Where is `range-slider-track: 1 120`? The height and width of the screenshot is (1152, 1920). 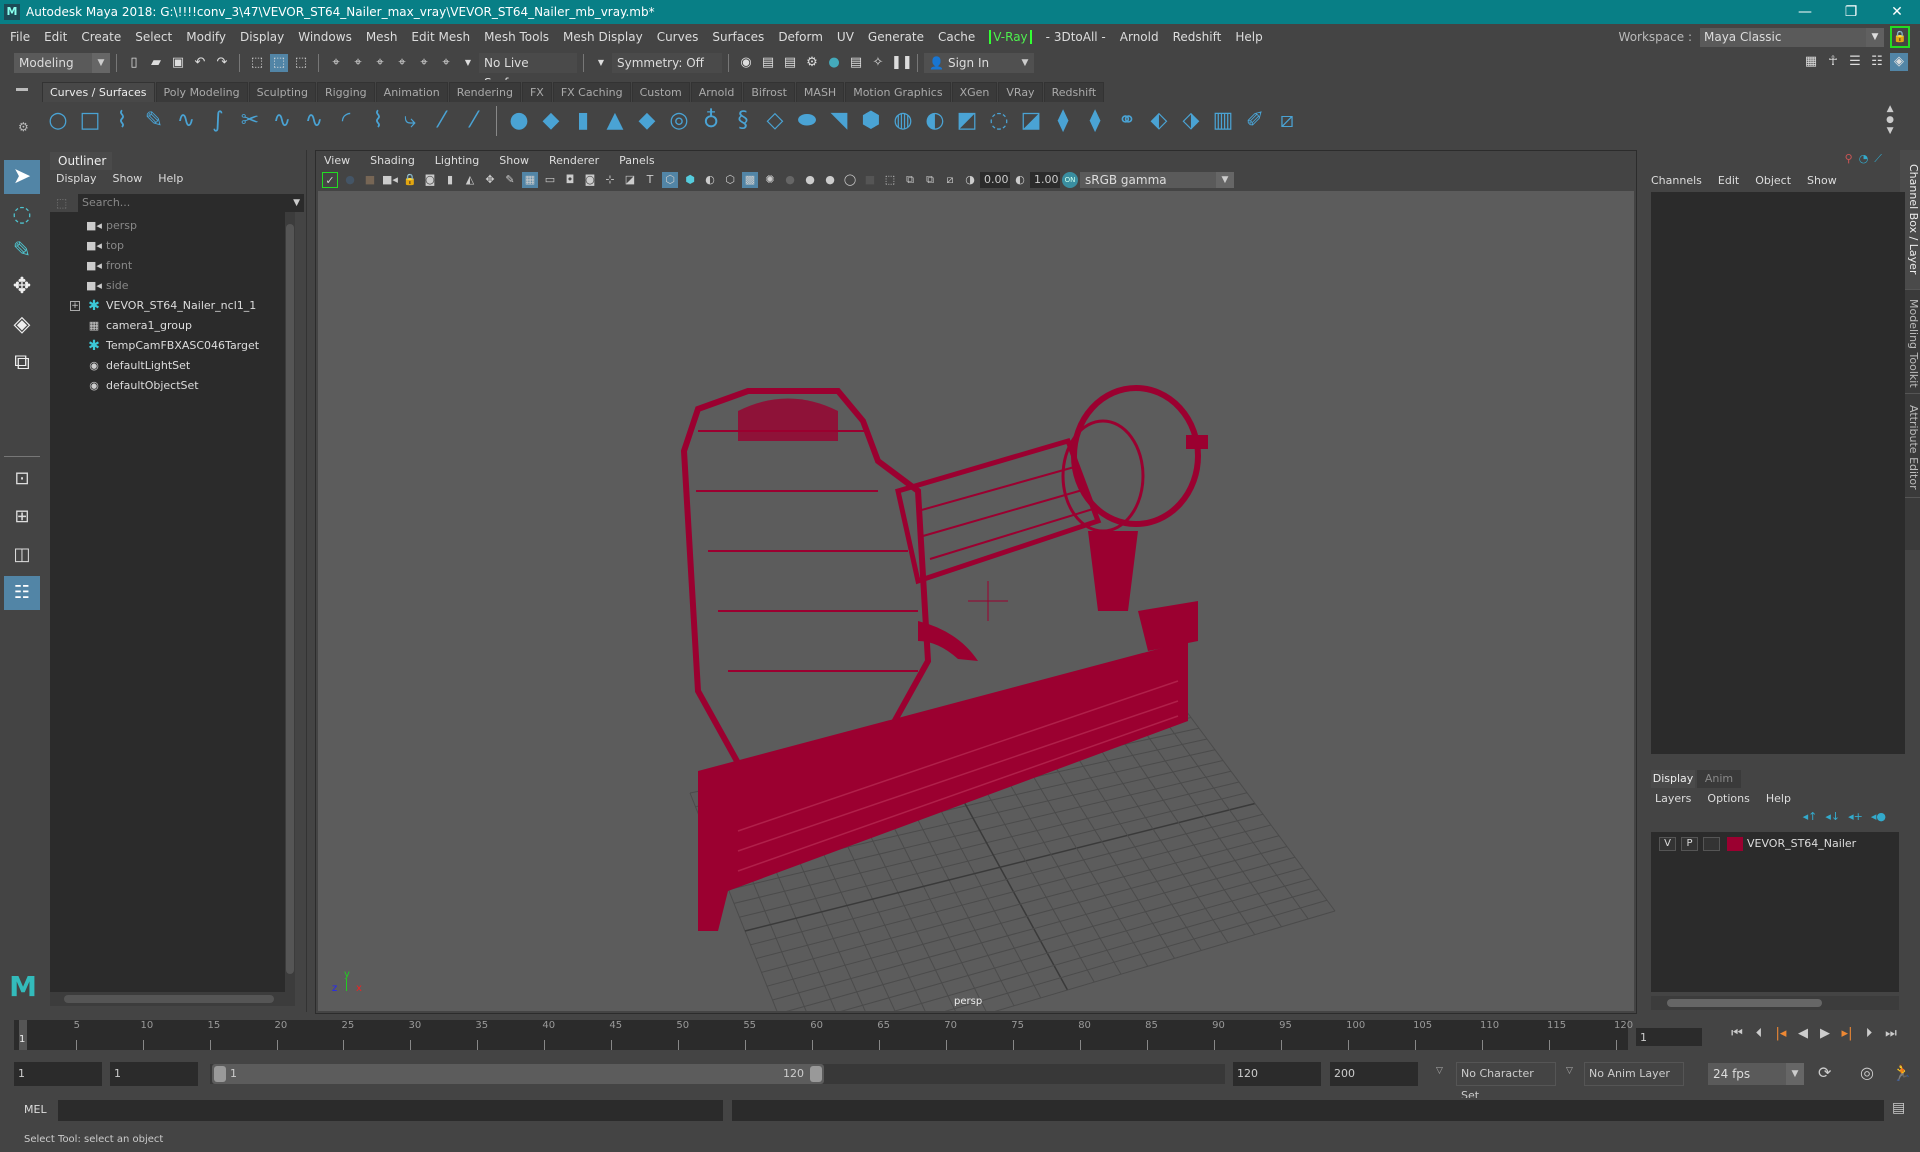 range-slider-track: 1 120 is located at coordinates (717, 1074).